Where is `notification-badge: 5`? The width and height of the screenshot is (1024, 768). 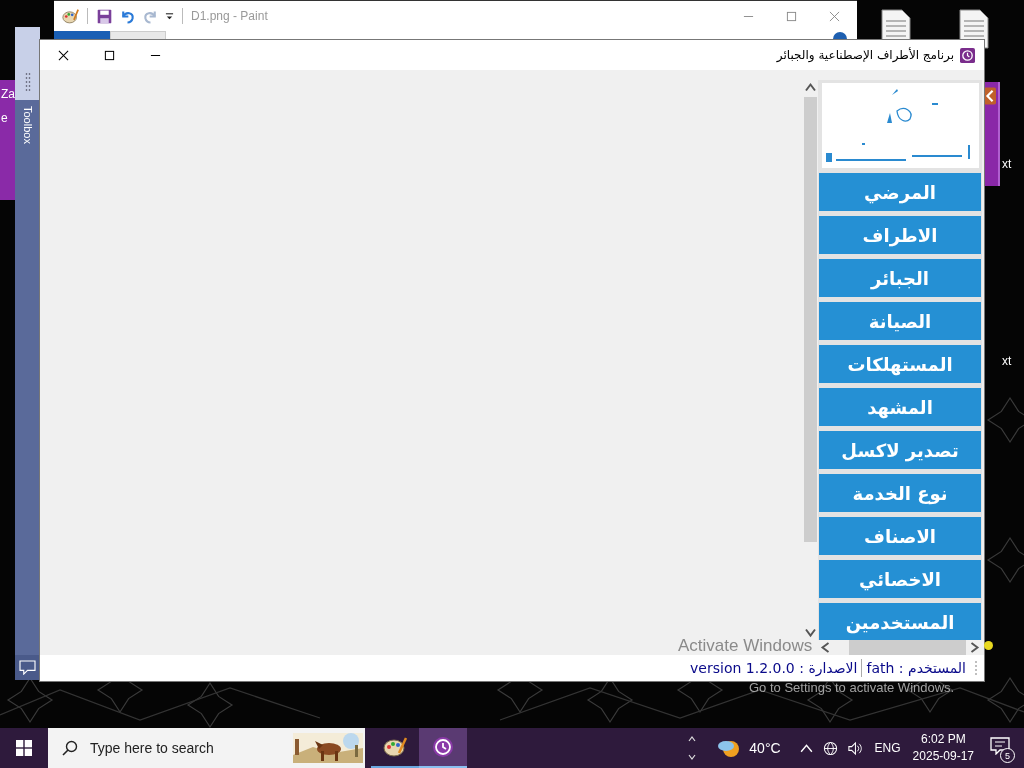 notification-badge: 5 is located at coordinates (1007, 755).